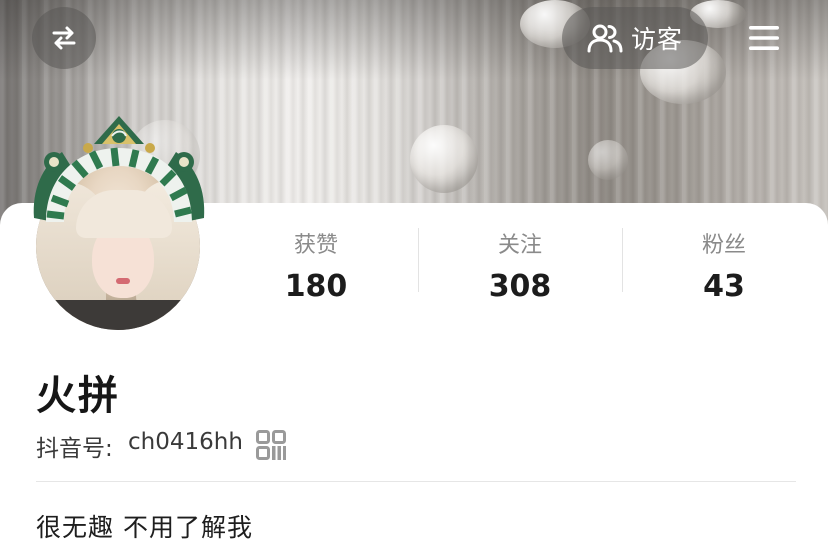 This screenshot has height=544, width=828. I want to click on profile-bio: 很无趣 不用了解我, so click(144, 527).